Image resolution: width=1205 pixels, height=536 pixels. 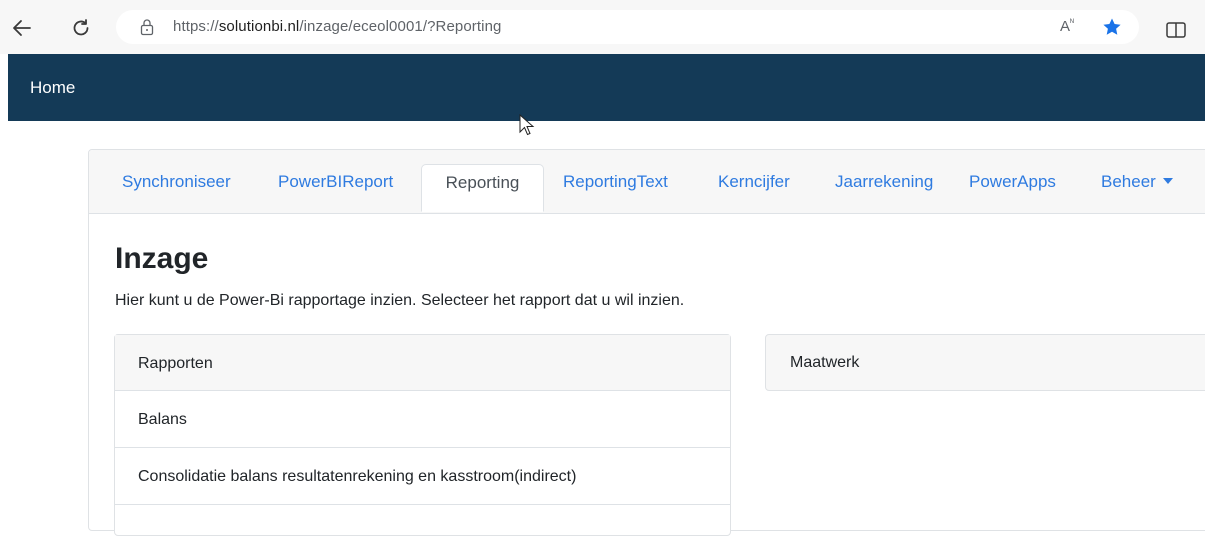 What do you see at coordinates (606, 87) in the screenshot?
I see `top-navbar: Home` at bounding box center [606, 87].